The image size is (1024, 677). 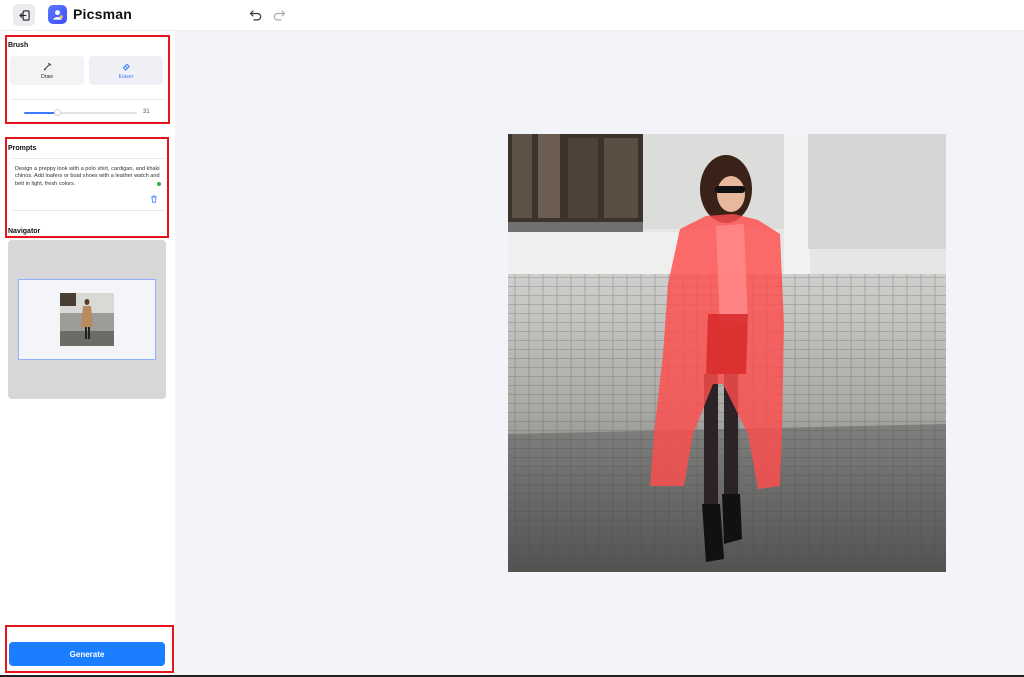 What do you see at coordinates (41, 113) in the screenshot?
I see `brush-size-slider-fill` at bounding box center [41, 113].